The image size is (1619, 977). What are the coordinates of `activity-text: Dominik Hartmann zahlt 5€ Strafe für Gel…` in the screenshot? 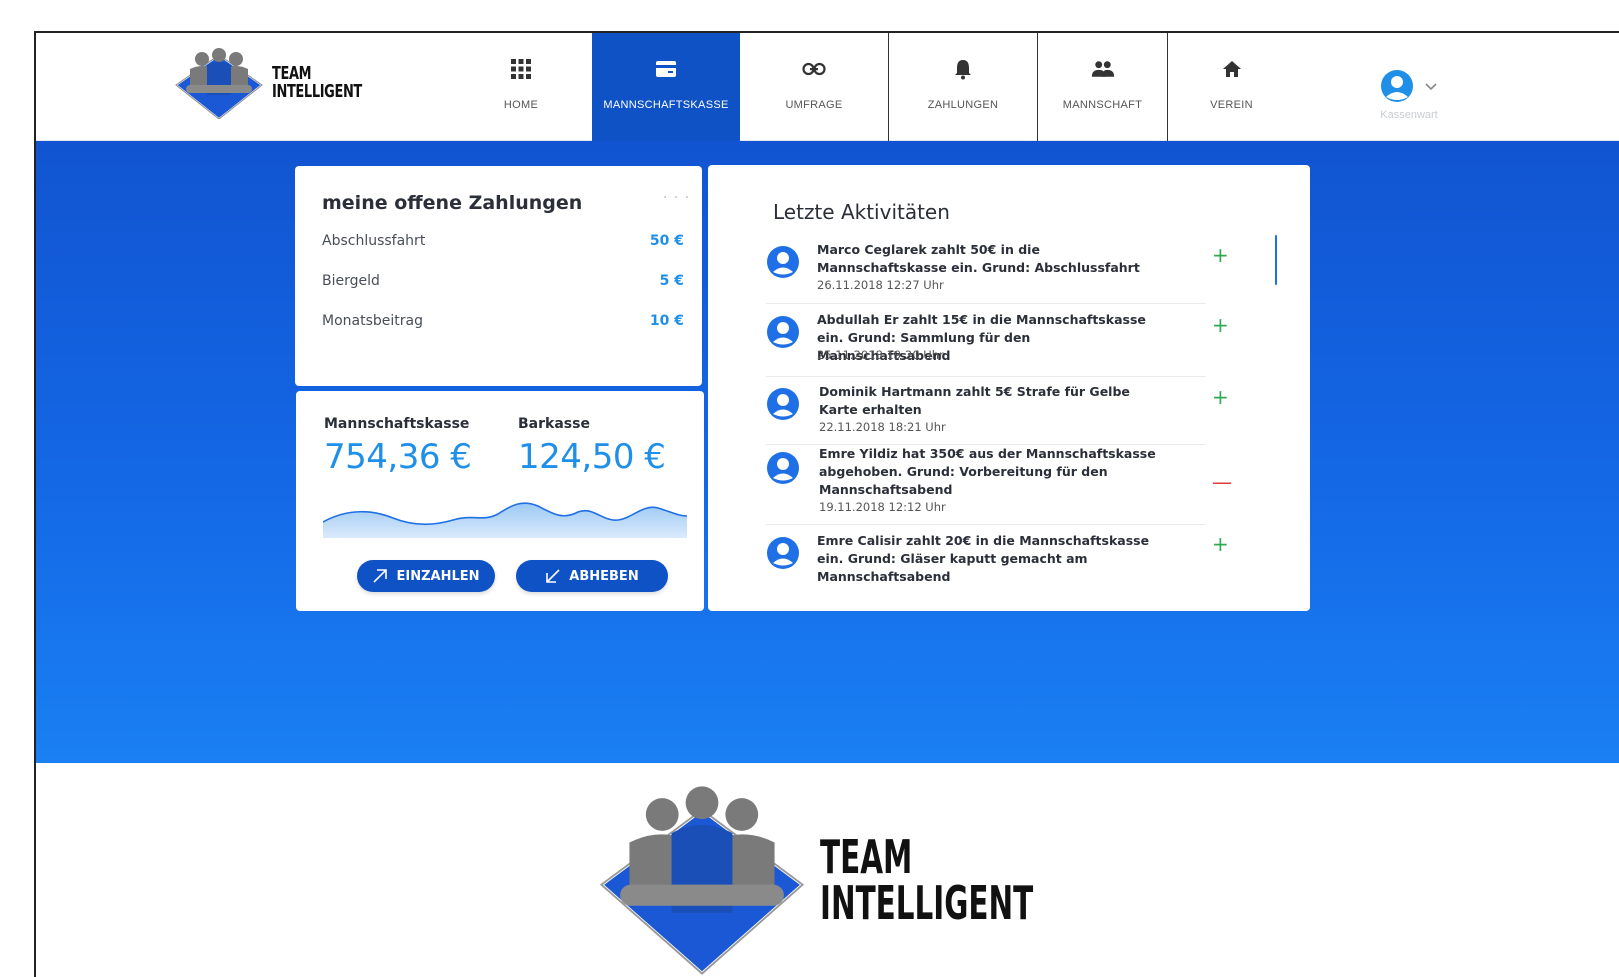 It's located at (974, 400).